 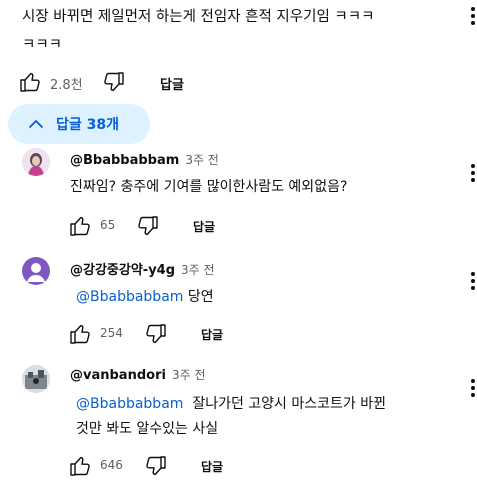 What do you see at coordinates (66, 85) in the screenshot?
I see `like-count: 2.8천` at bounding box center [66, 85].